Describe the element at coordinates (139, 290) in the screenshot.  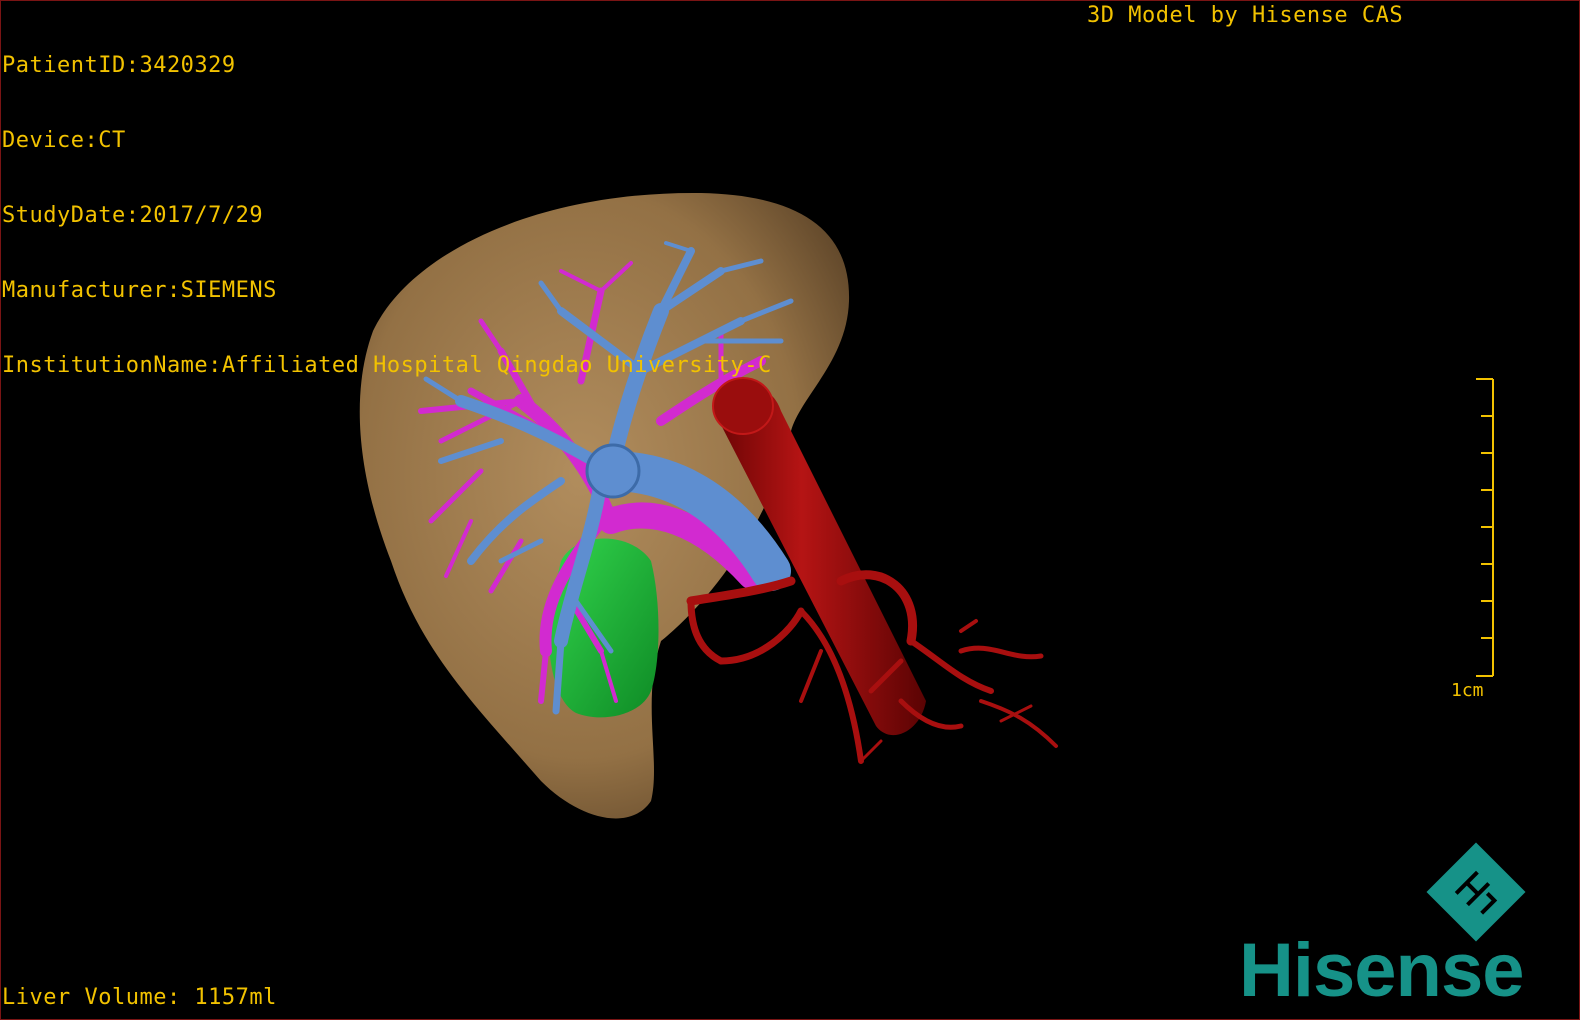
I see `manufacturer-text: Manufacturer:SIEMENS` at that location.